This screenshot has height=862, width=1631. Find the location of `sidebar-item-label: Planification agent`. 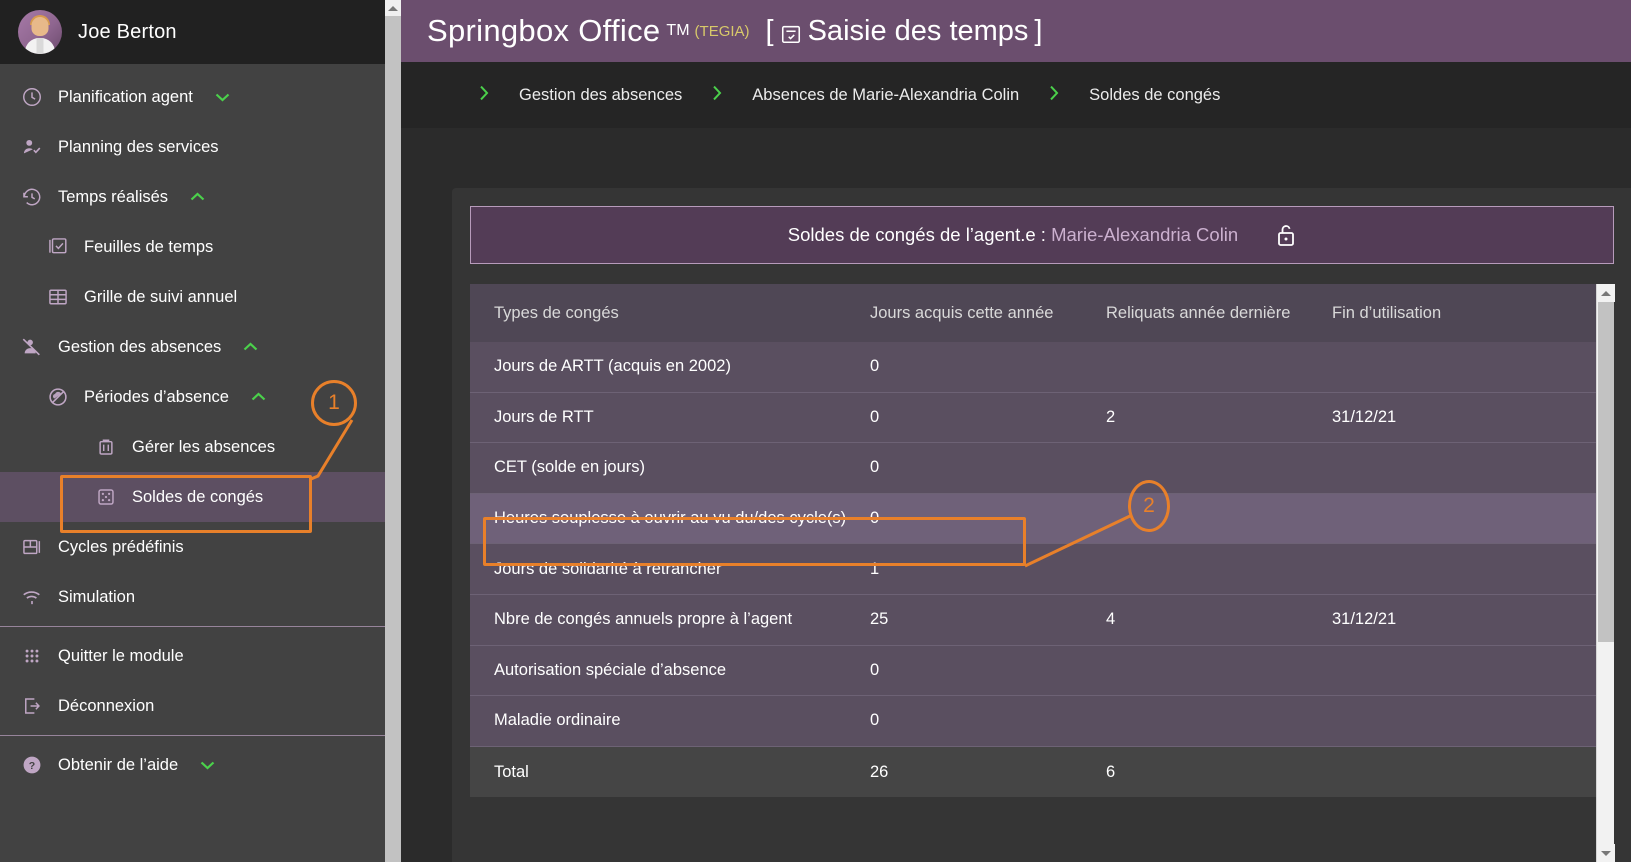

sidebar-item-label: Planification agent is located at coordinates (125, 96).